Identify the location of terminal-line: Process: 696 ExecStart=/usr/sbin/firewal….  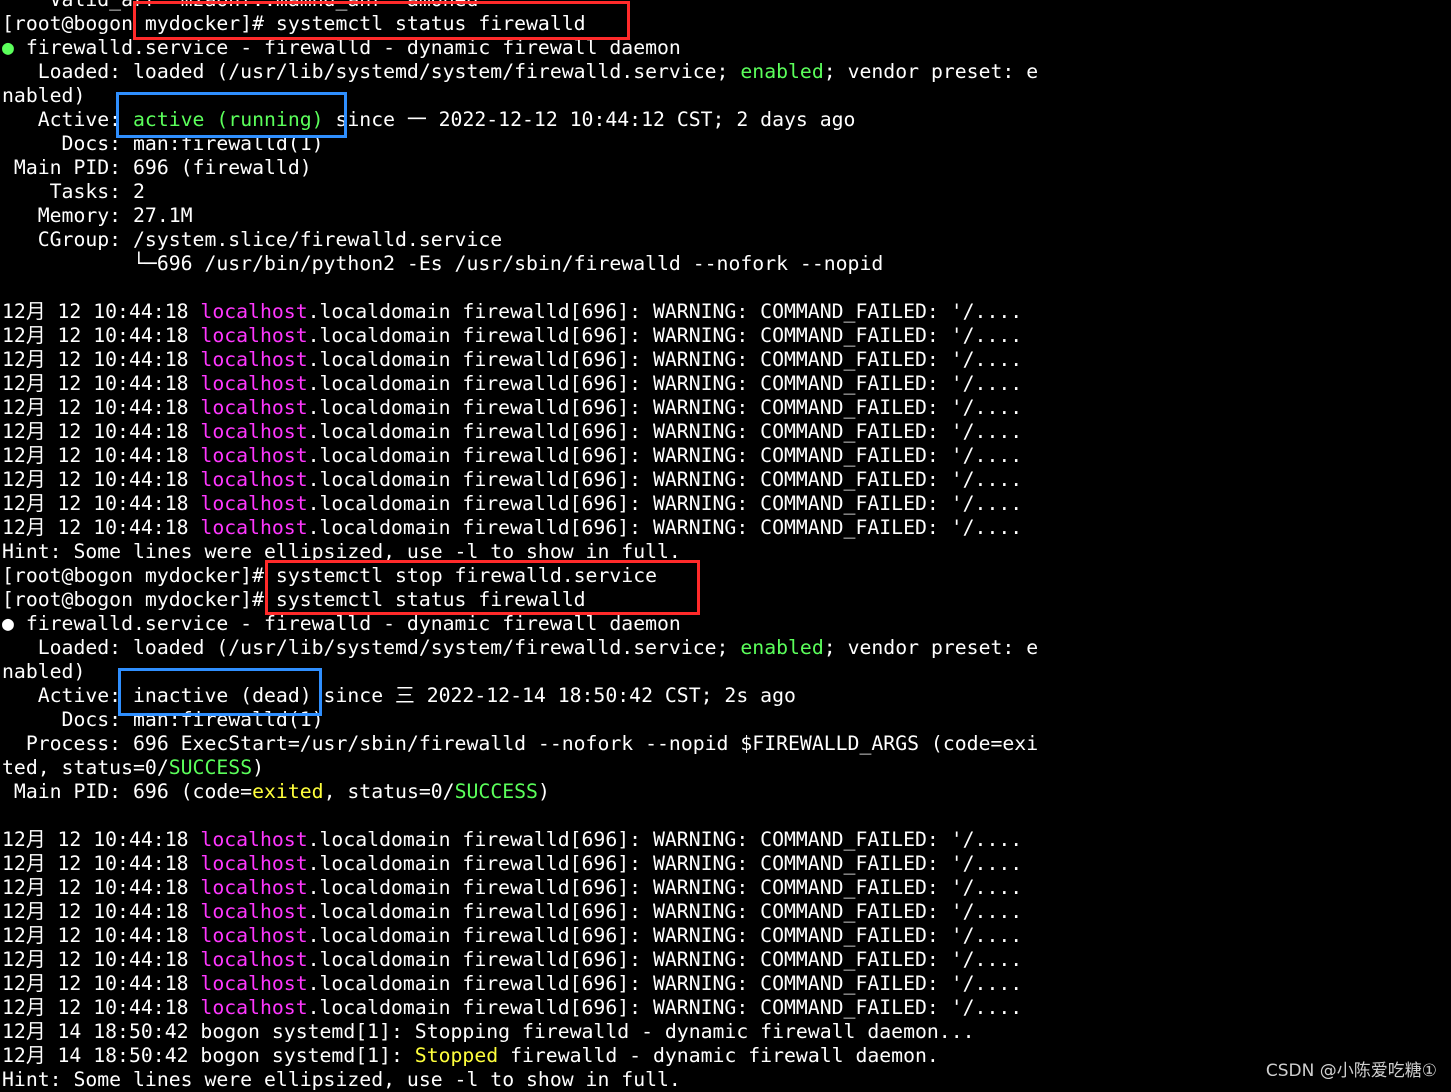
(726, 744).